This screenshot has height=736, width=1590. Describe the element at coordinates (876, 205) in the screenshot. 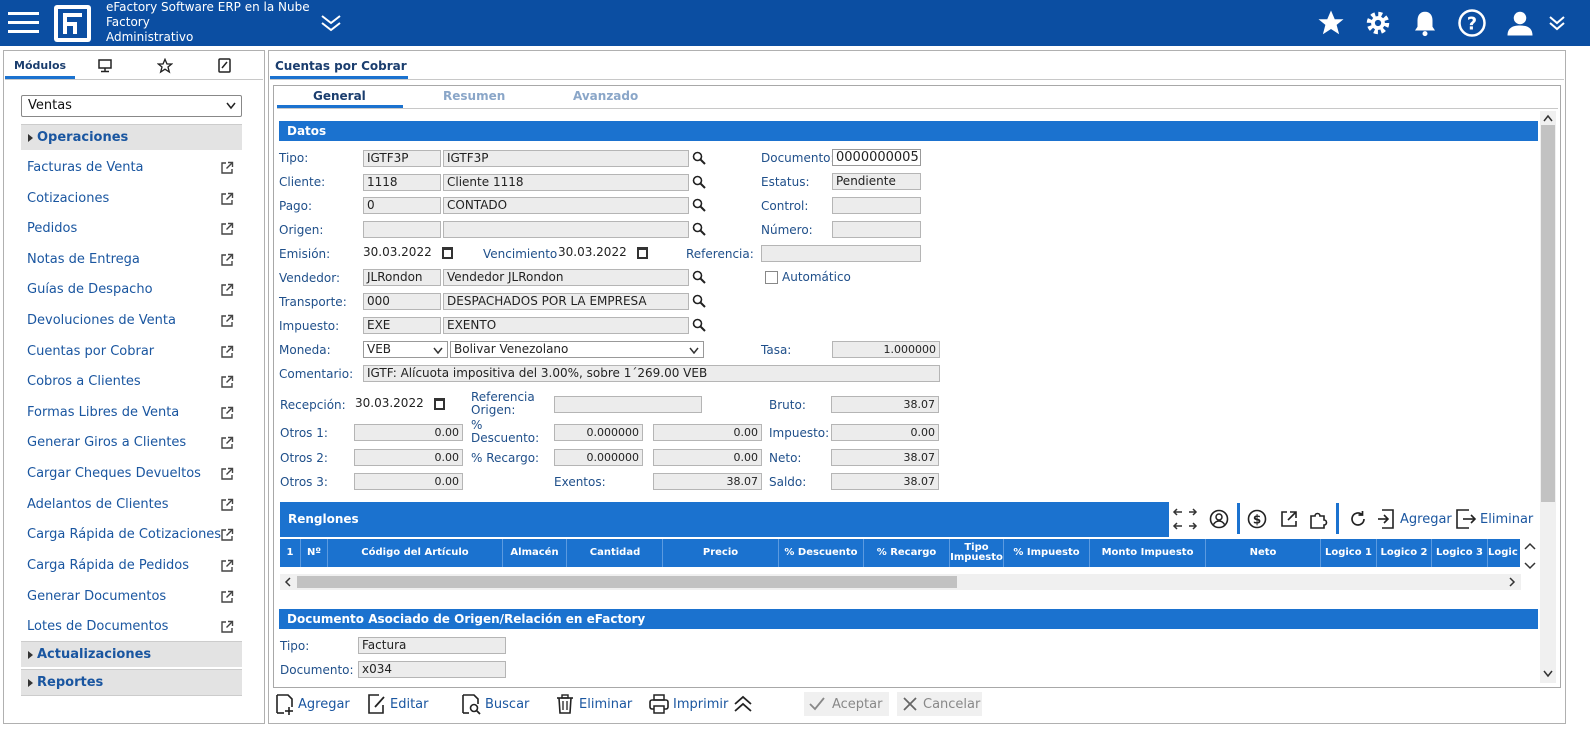

I see `control-field` at that location.